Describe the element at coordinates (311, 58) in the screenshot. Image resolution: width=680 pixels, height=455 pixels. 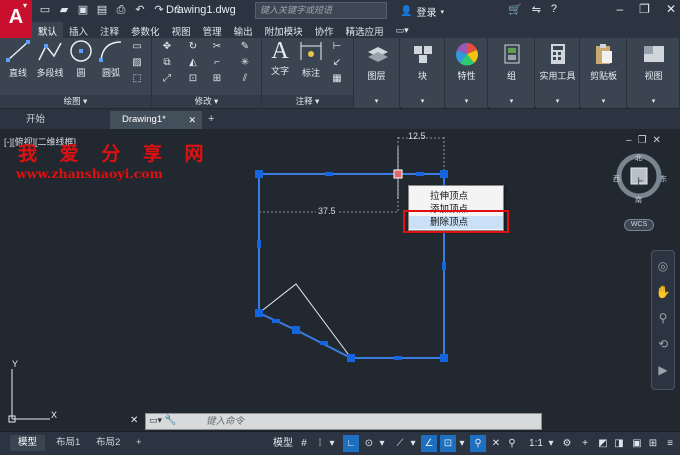
I see `dimension-tool: 标注` at that location.